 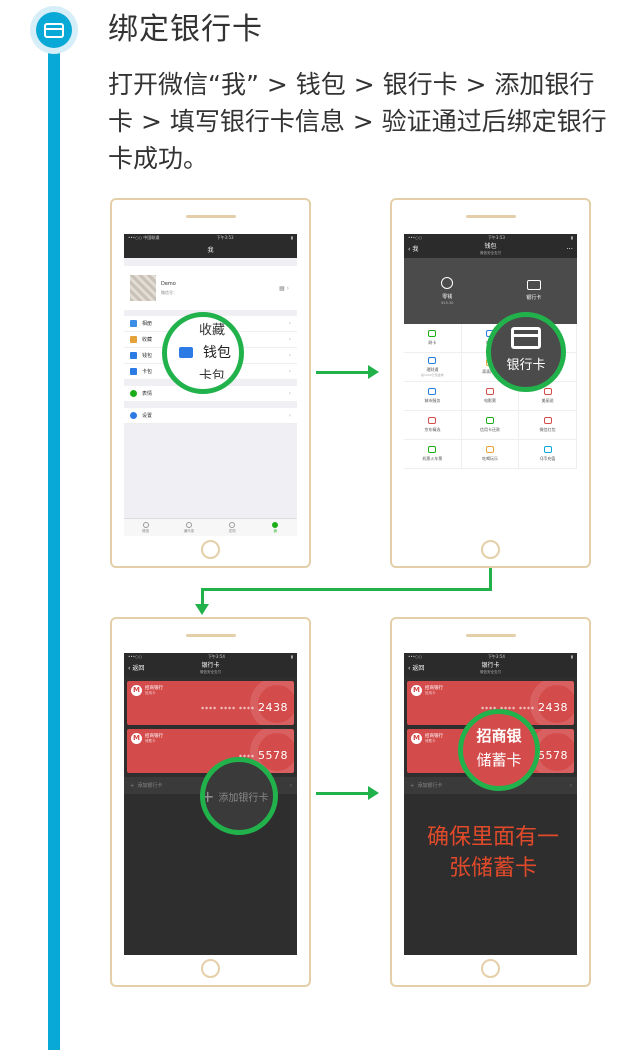 What do you see at coordinates (232, 524) in the screenshot?
I see `compass-icon` at bounding box center [232, 524].